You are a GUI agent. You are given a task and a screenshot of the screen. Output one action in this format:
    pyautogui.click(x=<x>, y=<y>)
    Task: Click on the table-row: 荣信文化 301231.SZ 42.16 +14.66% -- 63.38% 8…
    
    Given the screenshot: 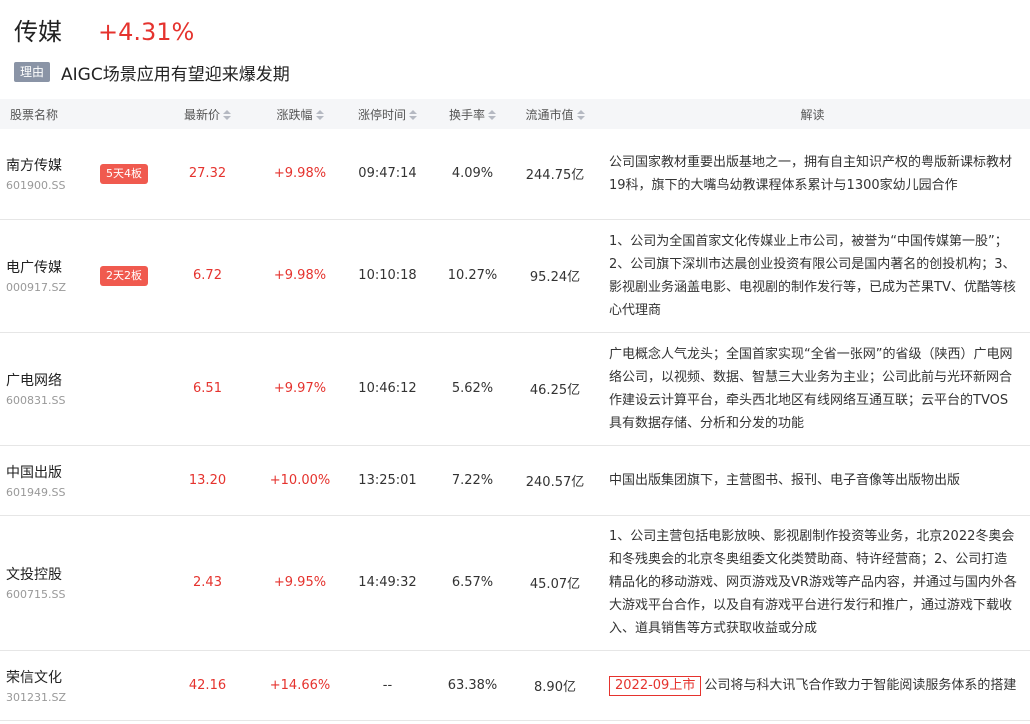 What is the action you would take?
    pyautogui.click(x=515, y=685)
    